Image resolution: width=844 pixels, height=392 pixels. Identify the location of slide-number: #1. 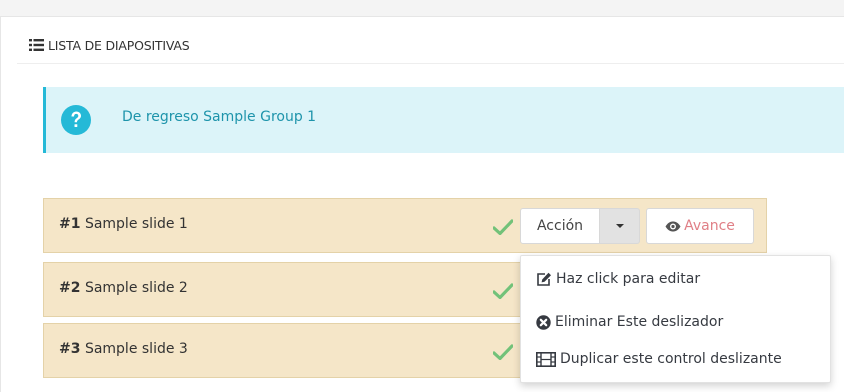
(70, 224).